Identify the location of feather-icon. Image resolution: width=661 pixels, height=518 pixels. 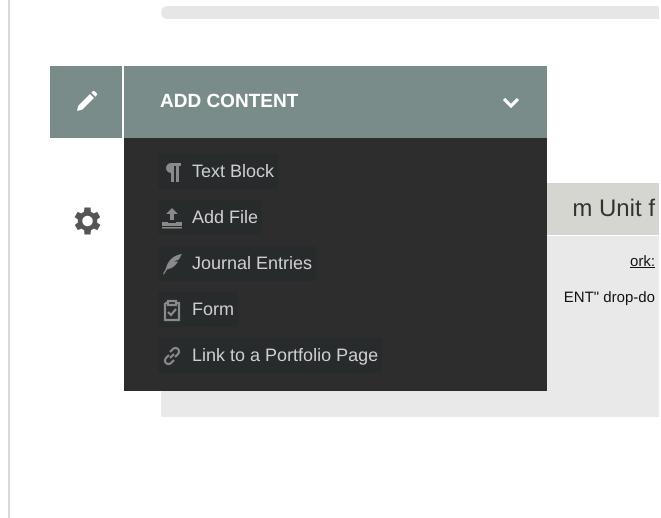
(172, 264).